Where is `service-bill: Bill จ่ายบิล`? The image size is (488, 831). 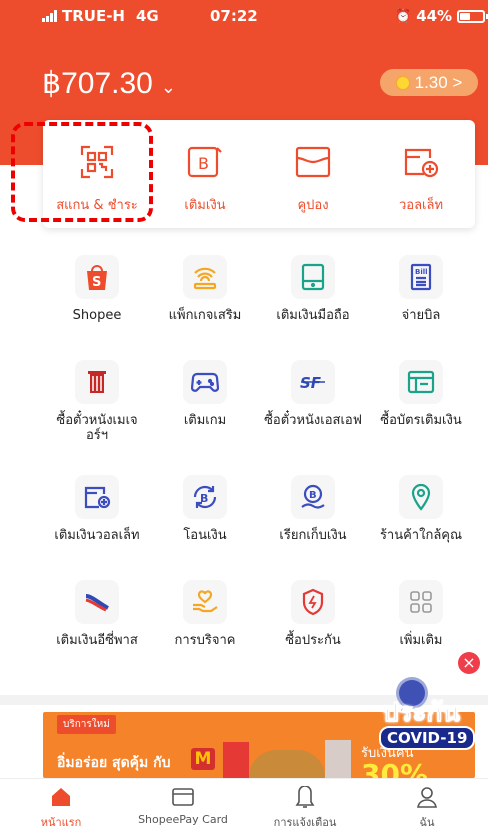 service-bill: Bill จ่ายบิล is located at coordinates (421, 307).